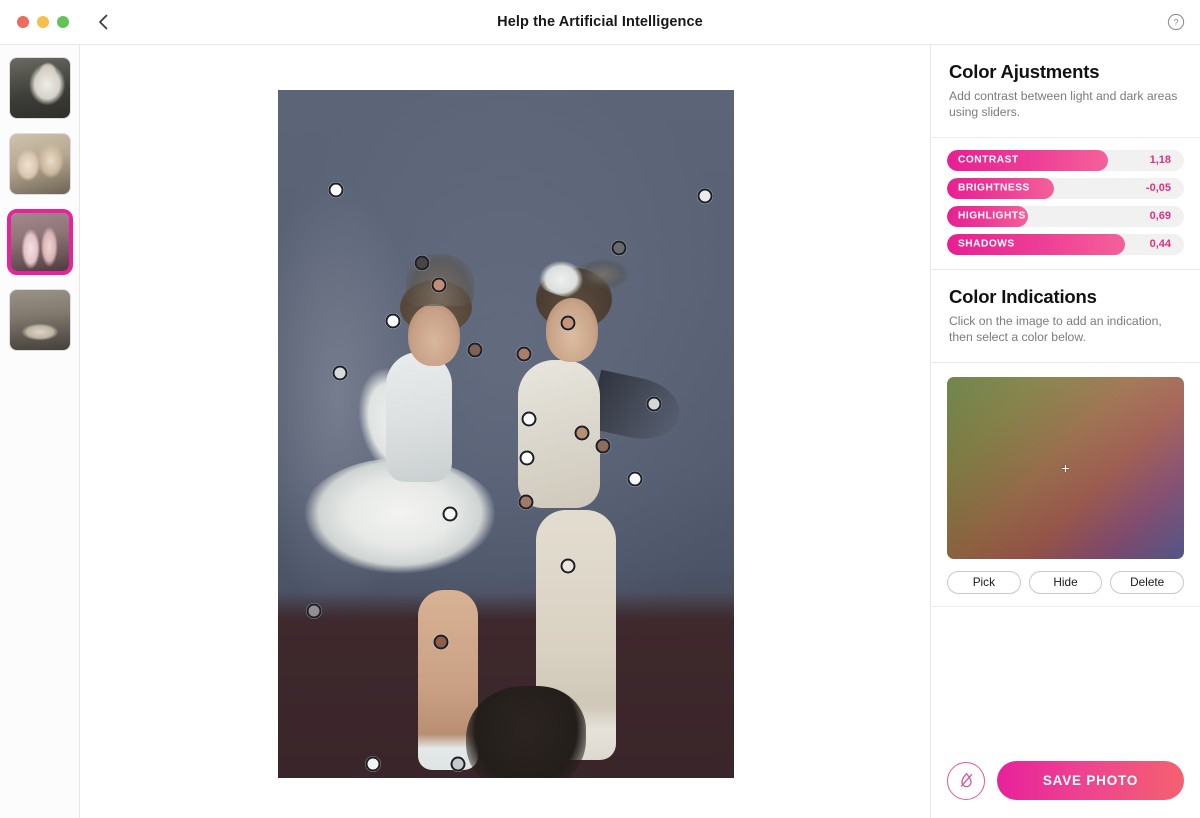  I want to click on question-circle-icon: ?, so click(1176, 22).